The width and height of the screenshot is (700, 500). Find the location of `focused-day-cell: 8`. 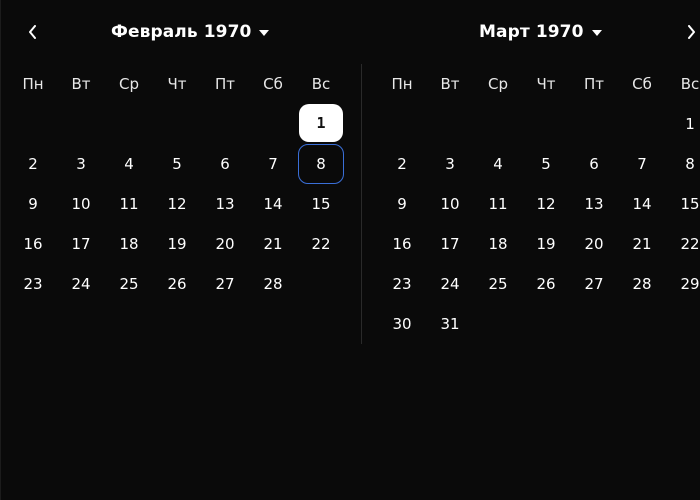

focused-day-cell: 8 is located at coordinates (321, 164).